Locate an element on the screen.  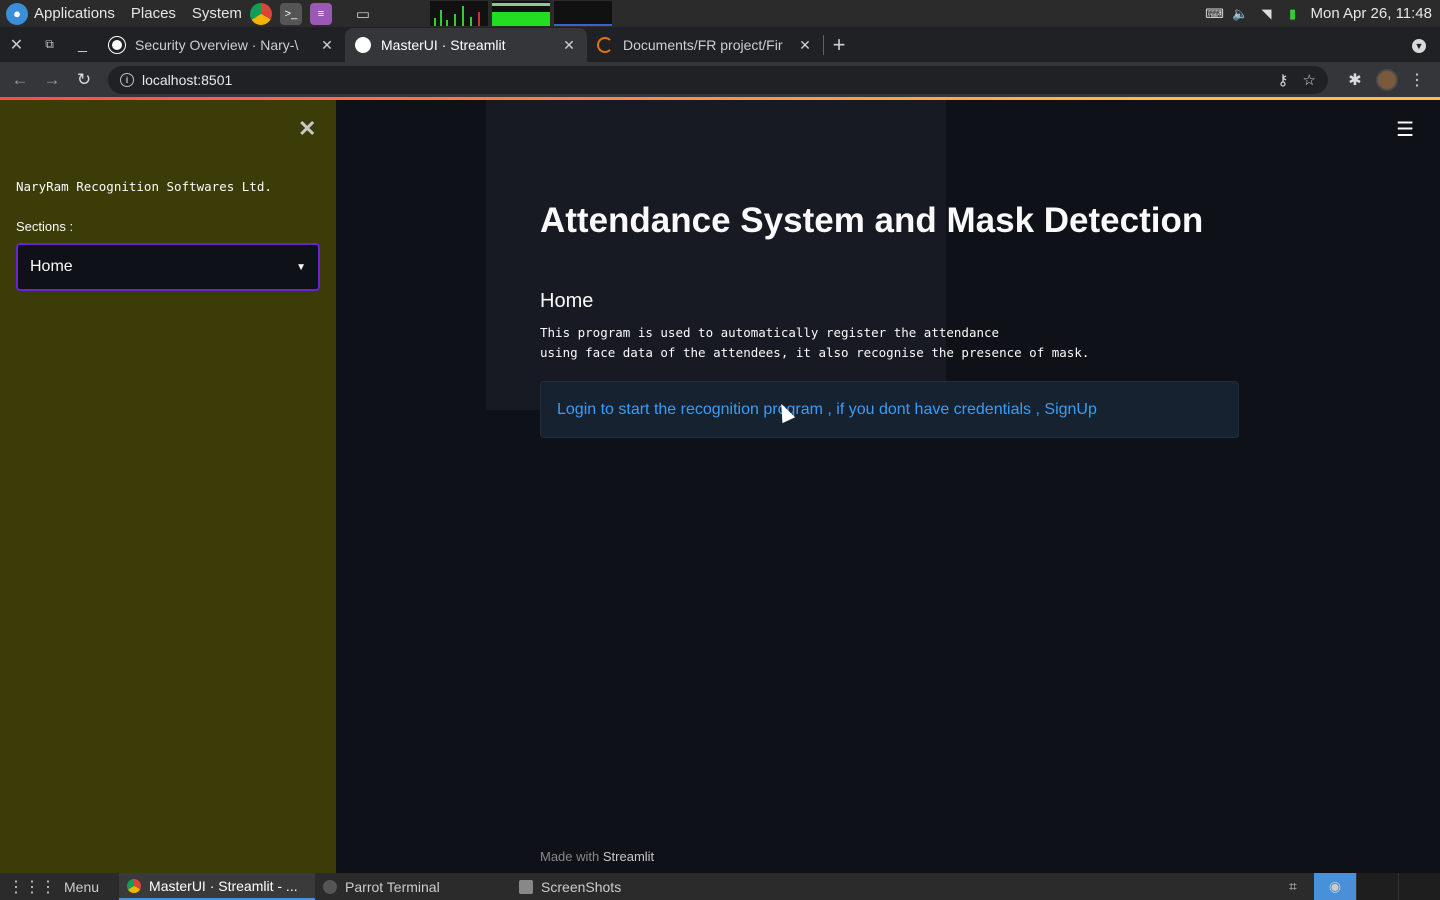
footer: Made with Streamlit is located at coordinates (597, 856).